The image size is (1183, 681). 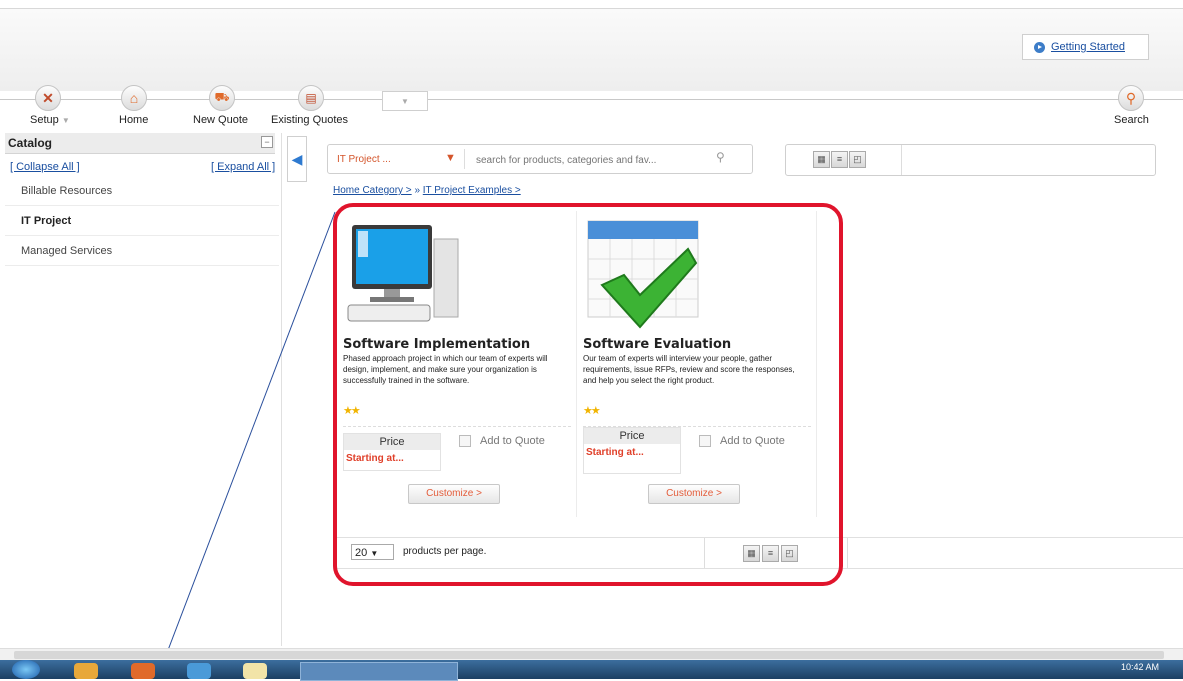 What do you see at coordinates (361, 553) in the screenshot?
I see `per-page-value: 20` at bounding box center [361, 553].